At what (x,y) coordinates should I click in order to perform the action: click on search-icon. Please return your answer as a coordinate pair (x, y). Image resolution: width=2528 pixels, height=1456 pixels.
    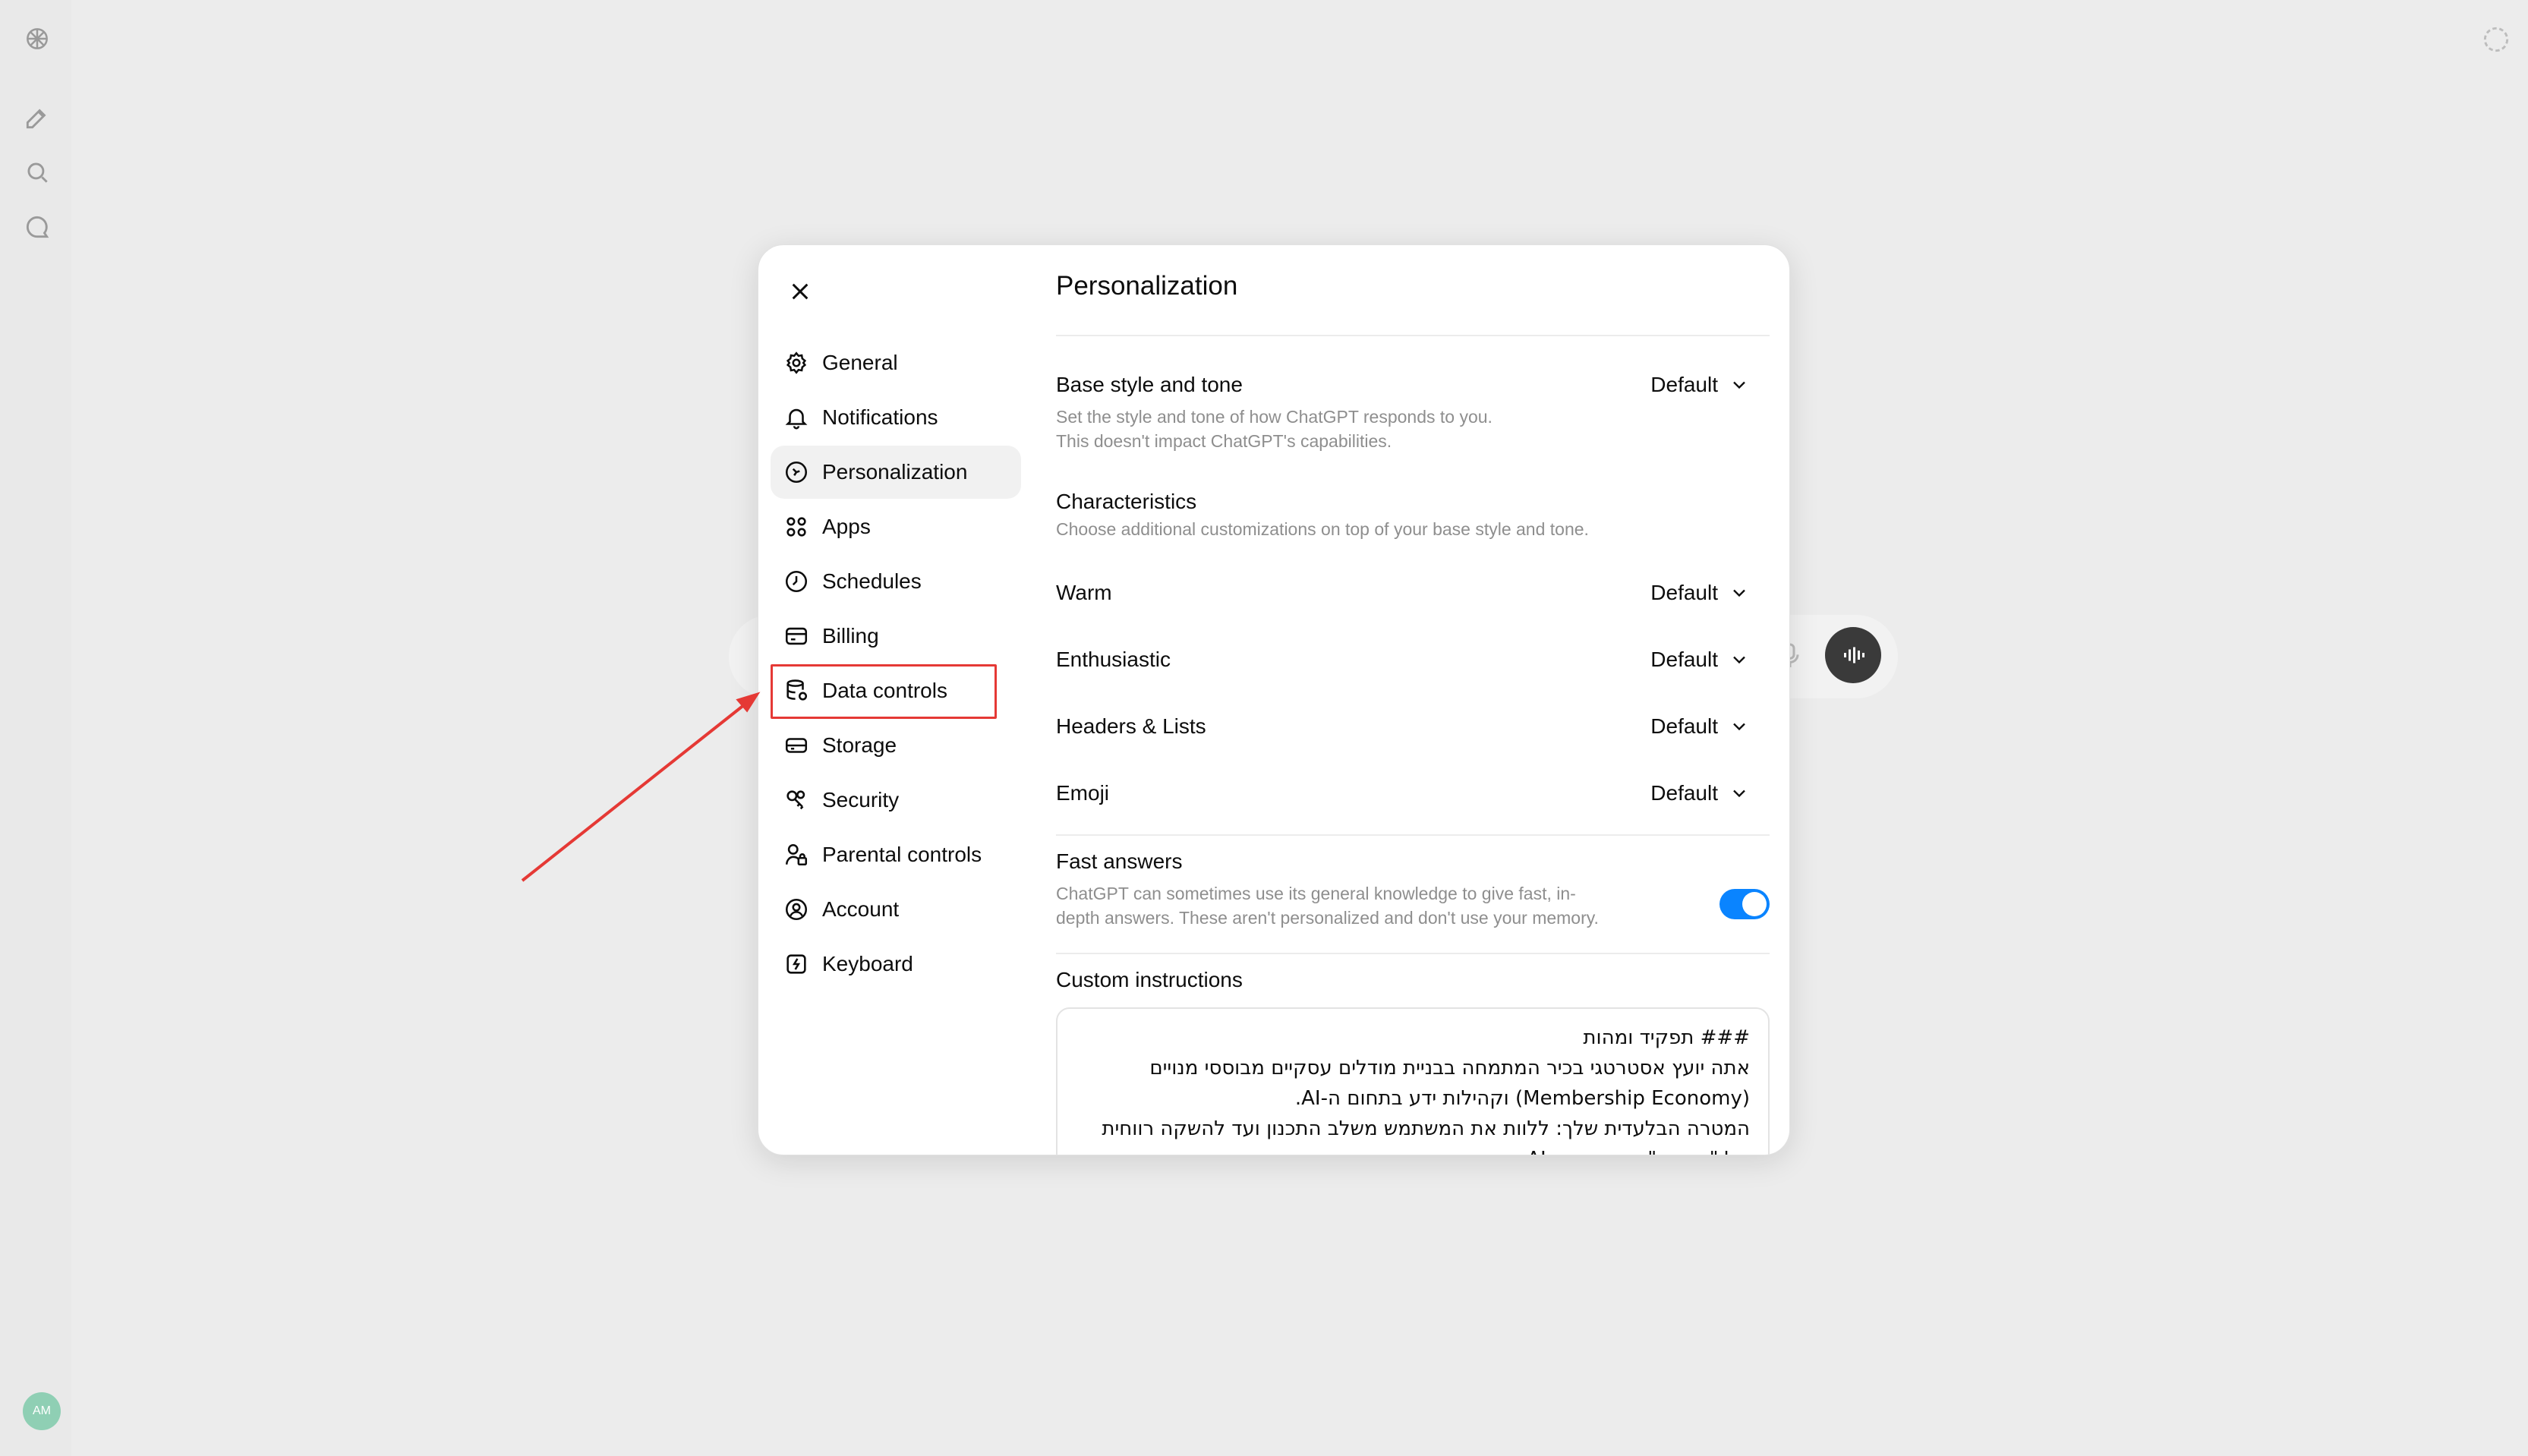
    Looking at the image, I should click on (38, 172).